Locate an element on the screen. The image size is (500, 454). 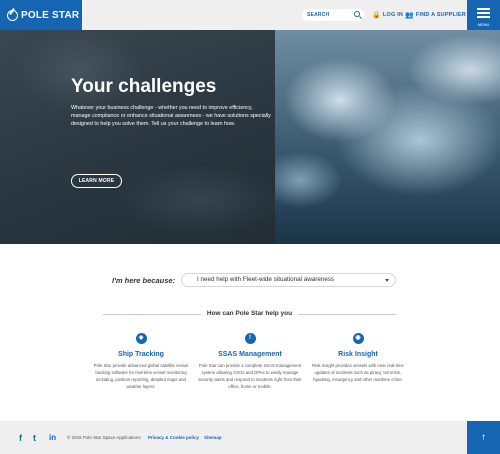
find-supplier-link: 👥 FIND A SUPPLIER is located at coordinates (435, 15).